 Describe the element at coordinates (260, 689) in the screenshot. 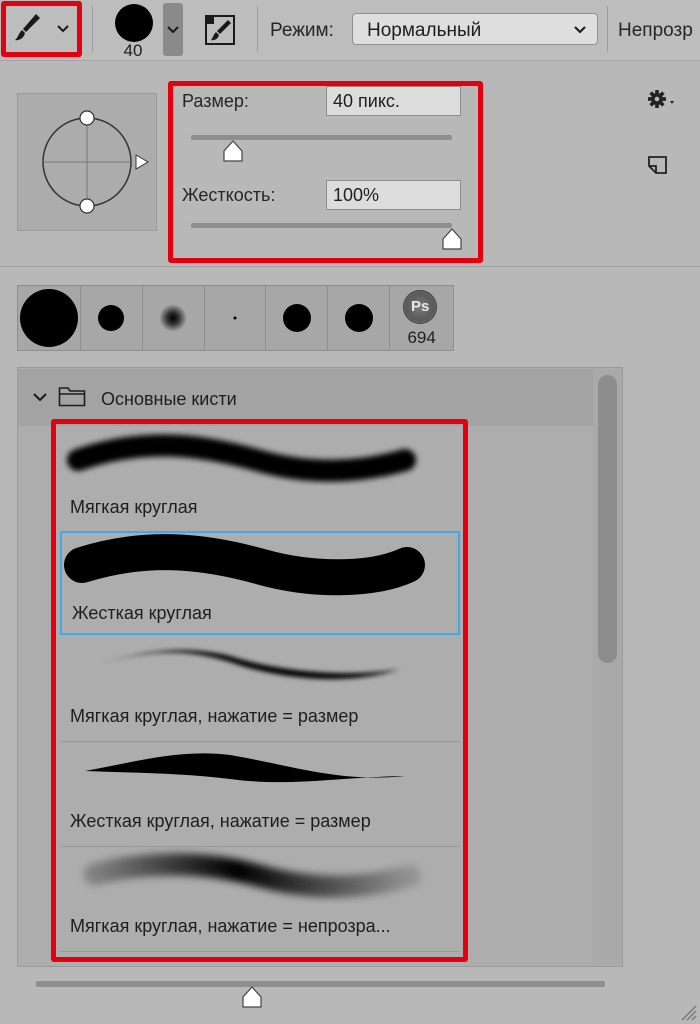

I see `brush-item-soft-round-pressure-size: Мягкая круглая, нажатие = размер` at that location.